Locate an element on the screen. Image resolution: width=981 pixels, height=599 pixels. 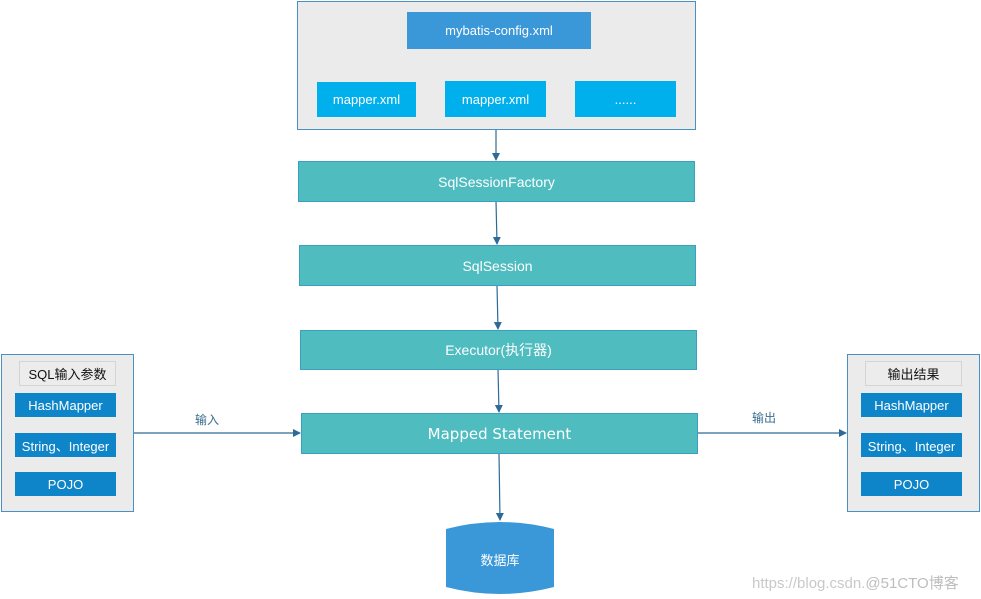
arrow-session-to-executor is located at coordinates (497, 307).